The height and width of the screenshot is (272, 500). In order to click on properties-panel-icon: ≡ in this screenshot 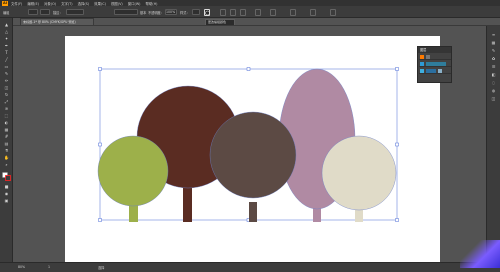, I will do `click(493, 34)`.